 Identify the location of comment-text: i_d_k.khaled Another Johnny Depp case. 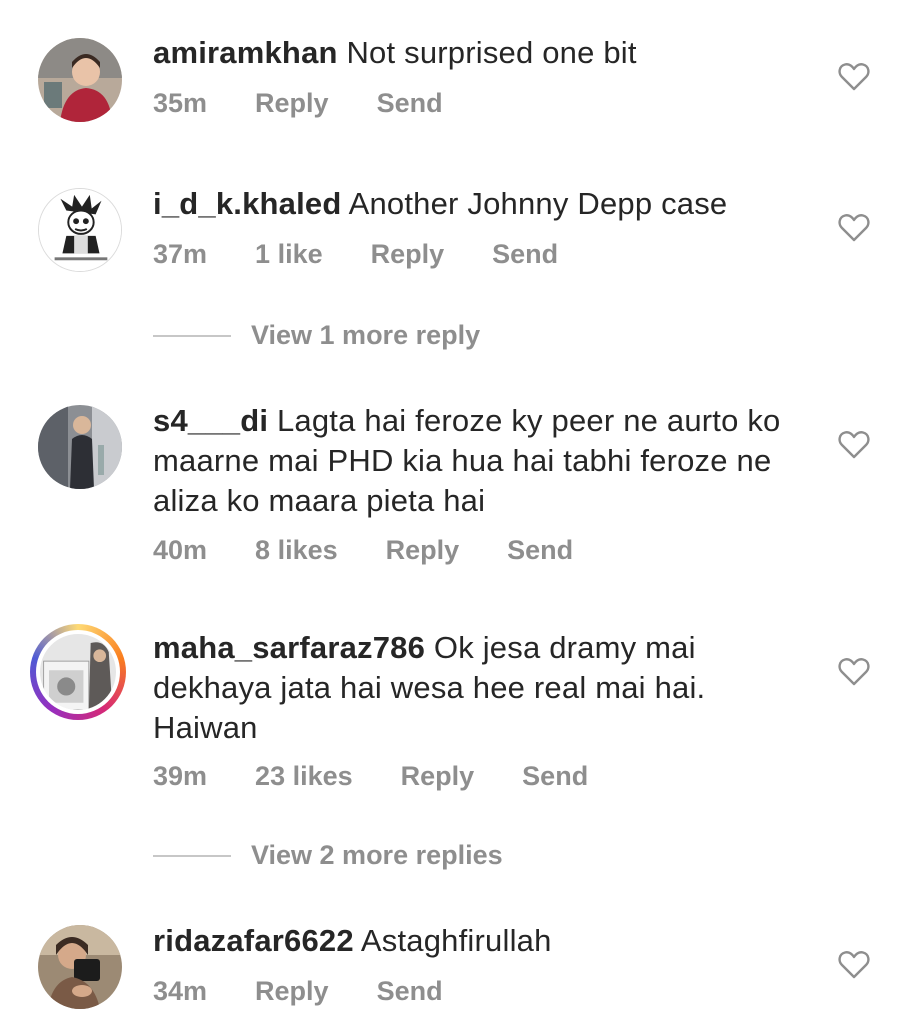
(483, 204).